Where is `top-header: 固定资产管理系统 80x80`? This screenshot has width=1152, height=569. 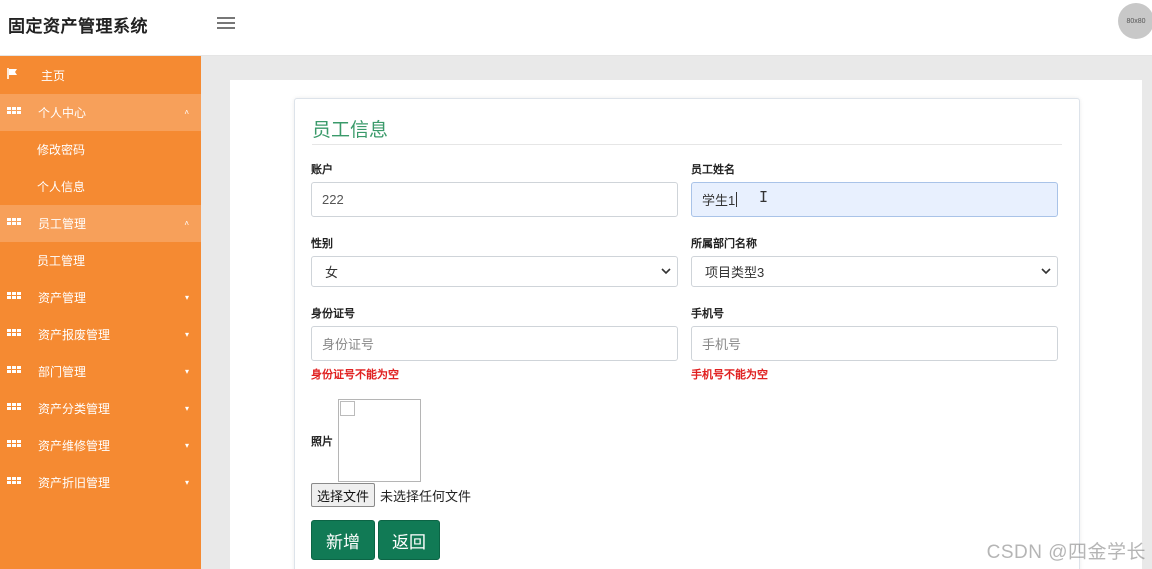 top-header: 固定资产管理系统 80x80 is located at coordinates (576, 28).